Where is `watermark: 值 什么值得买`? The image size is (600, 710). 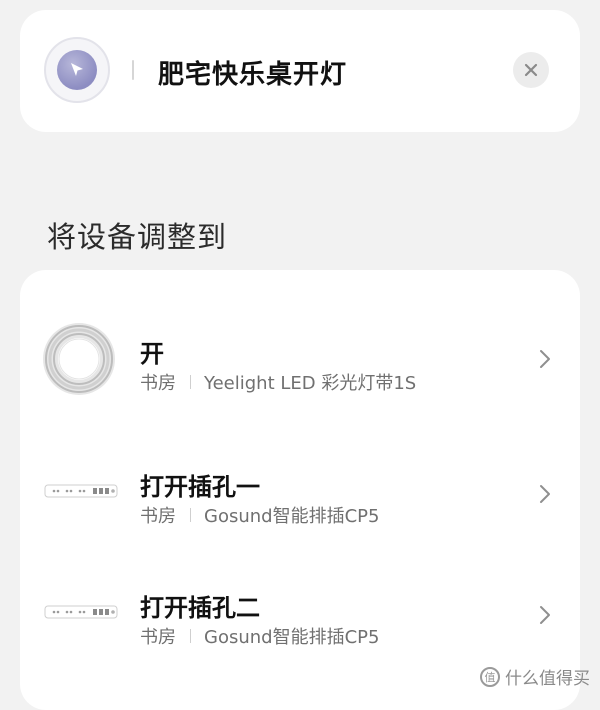
watermark: 值 什么值得买 is located at coordinates (535, 676).